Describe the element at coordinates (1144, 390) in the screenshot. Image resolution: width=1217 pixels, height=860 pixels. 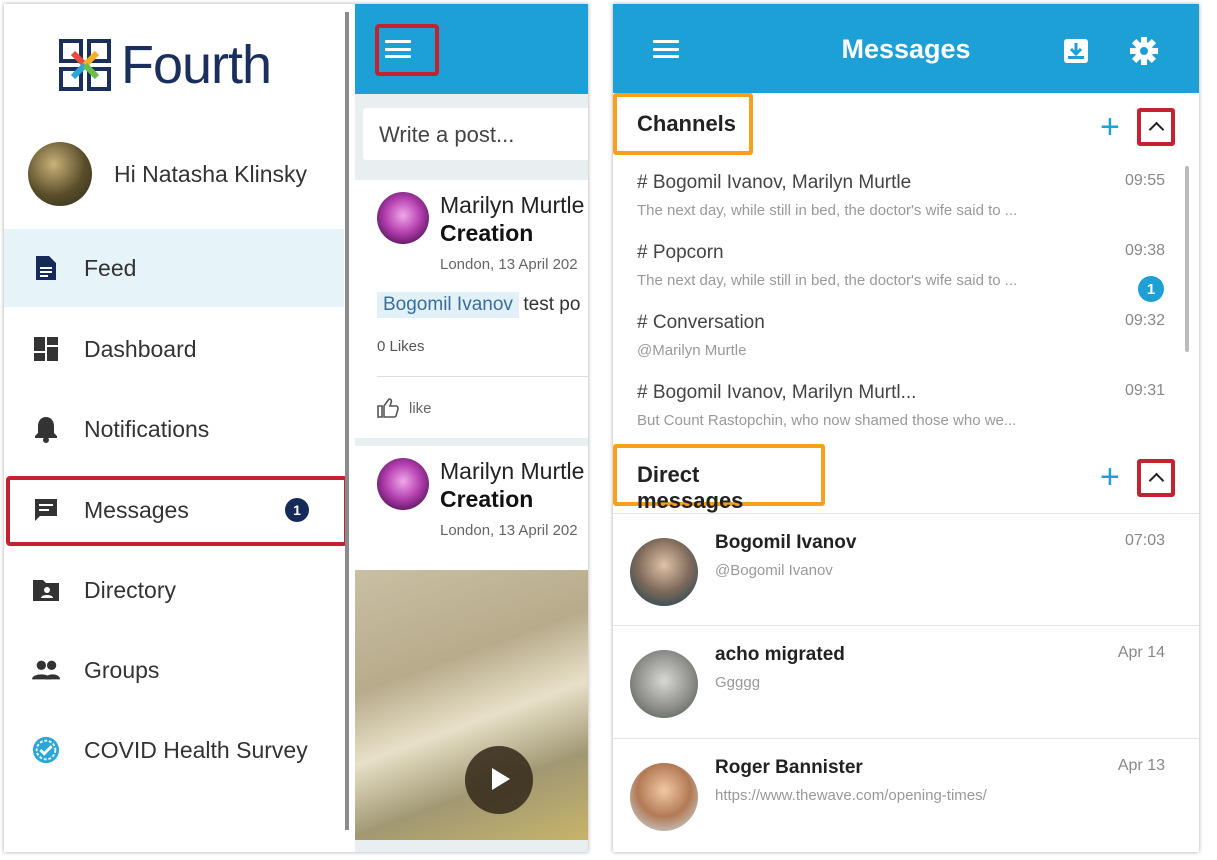
I see `channel-time: 09:31` at that location.